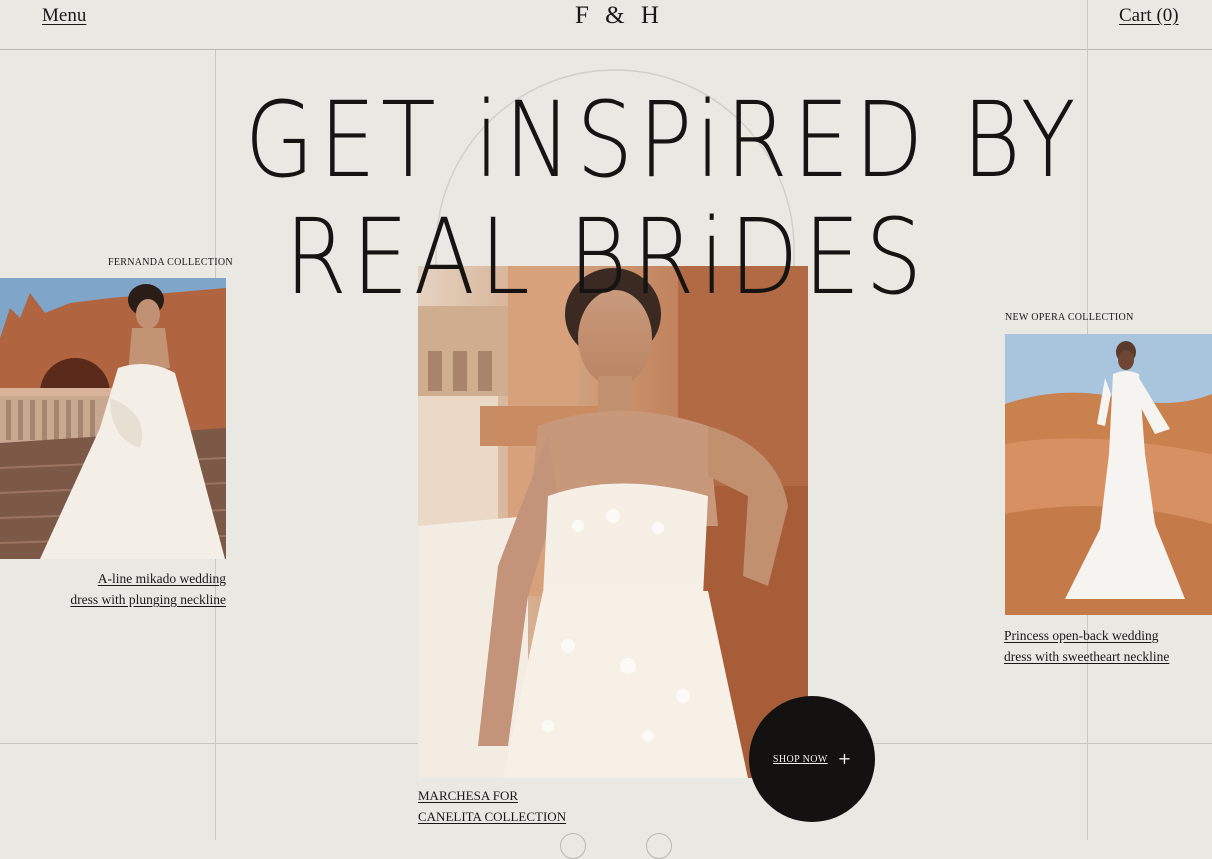 This screenshot has height=859, width=1212. Describe the element at coordinates (170, 262) in the screenshot. I see `collection-label-fernanda: FERNANDA COLLECTION` at that location.